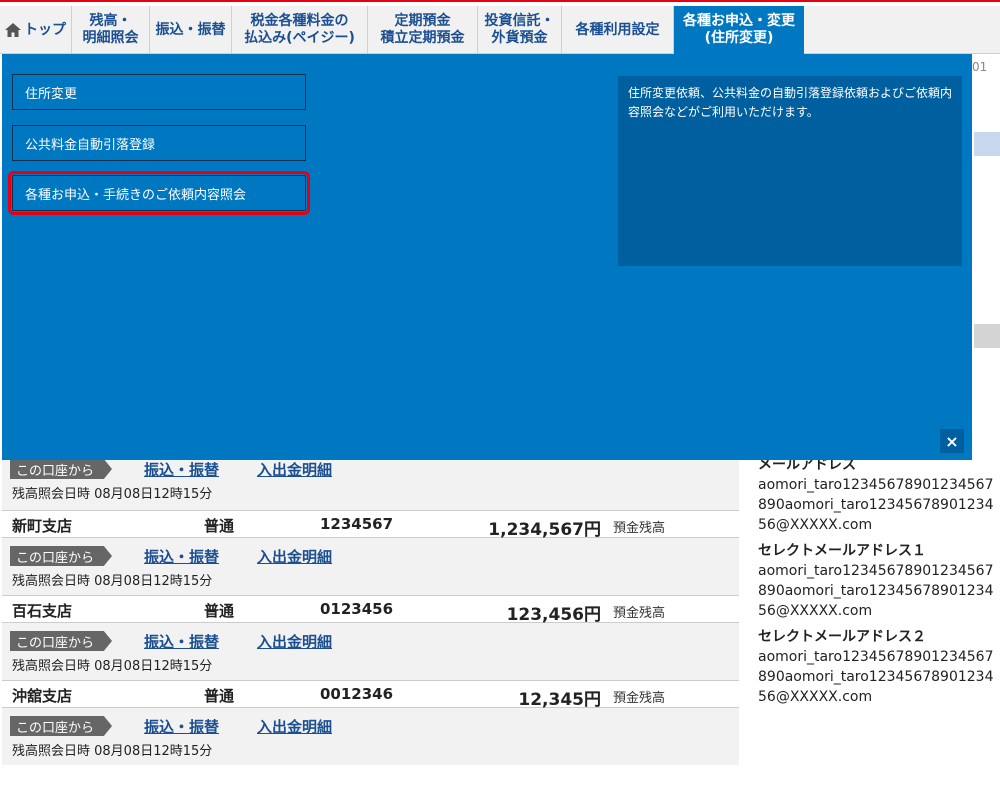 The width and height of the screenshot is (1000, 797). Describe the element at coordinates (51, 94) in the screenshot. I see `menu-address-change-label: 住所変更` at that location.